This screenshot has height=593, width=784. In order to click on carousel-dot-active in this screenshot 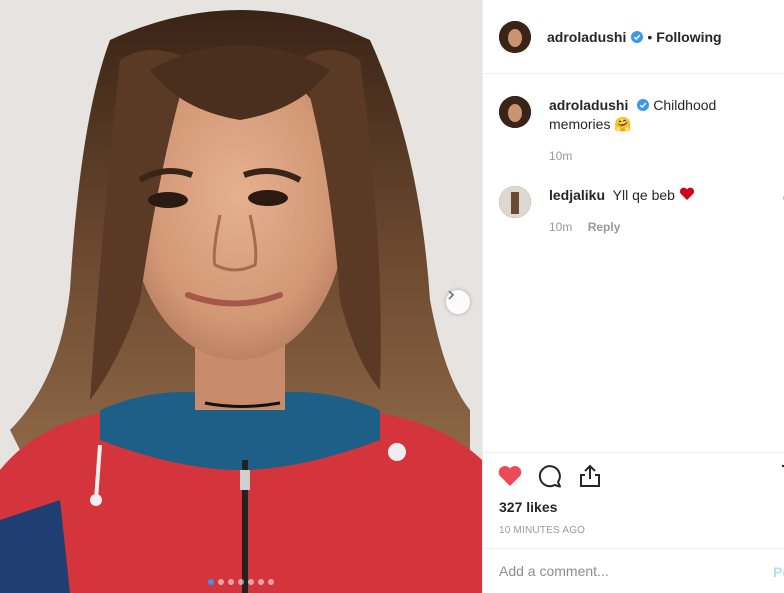, I will do `click(211, 582)`.